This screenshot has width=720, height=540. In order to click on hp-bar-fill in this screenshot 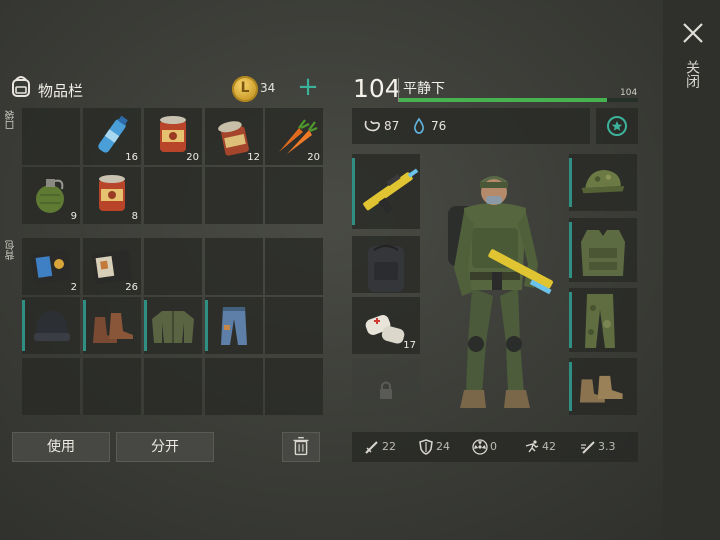, I will do `click(503, 100)`.